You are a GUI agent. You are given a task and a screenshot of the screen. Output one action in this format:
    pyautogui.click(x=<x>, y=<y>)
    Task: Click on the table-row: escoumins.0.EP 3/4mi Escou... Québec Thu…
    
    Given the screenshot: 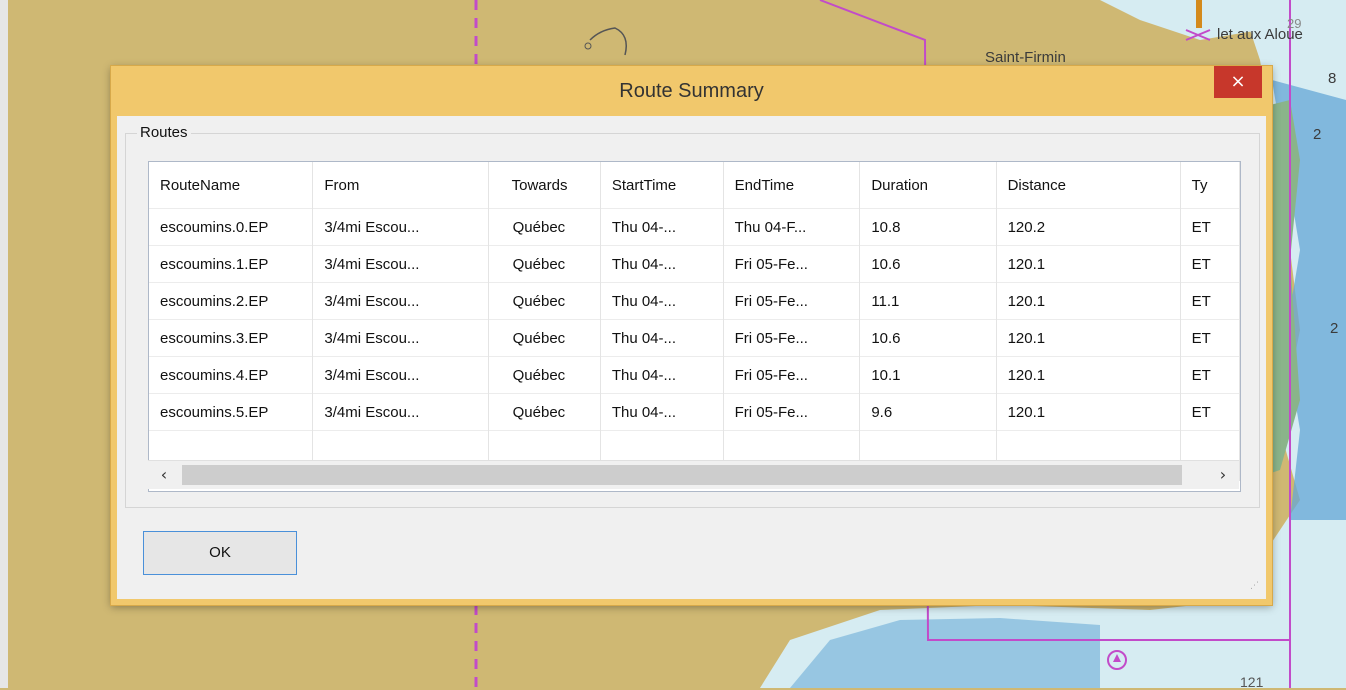 What is the action you would take?
    pyautogui.click(x=694, y=227)
    